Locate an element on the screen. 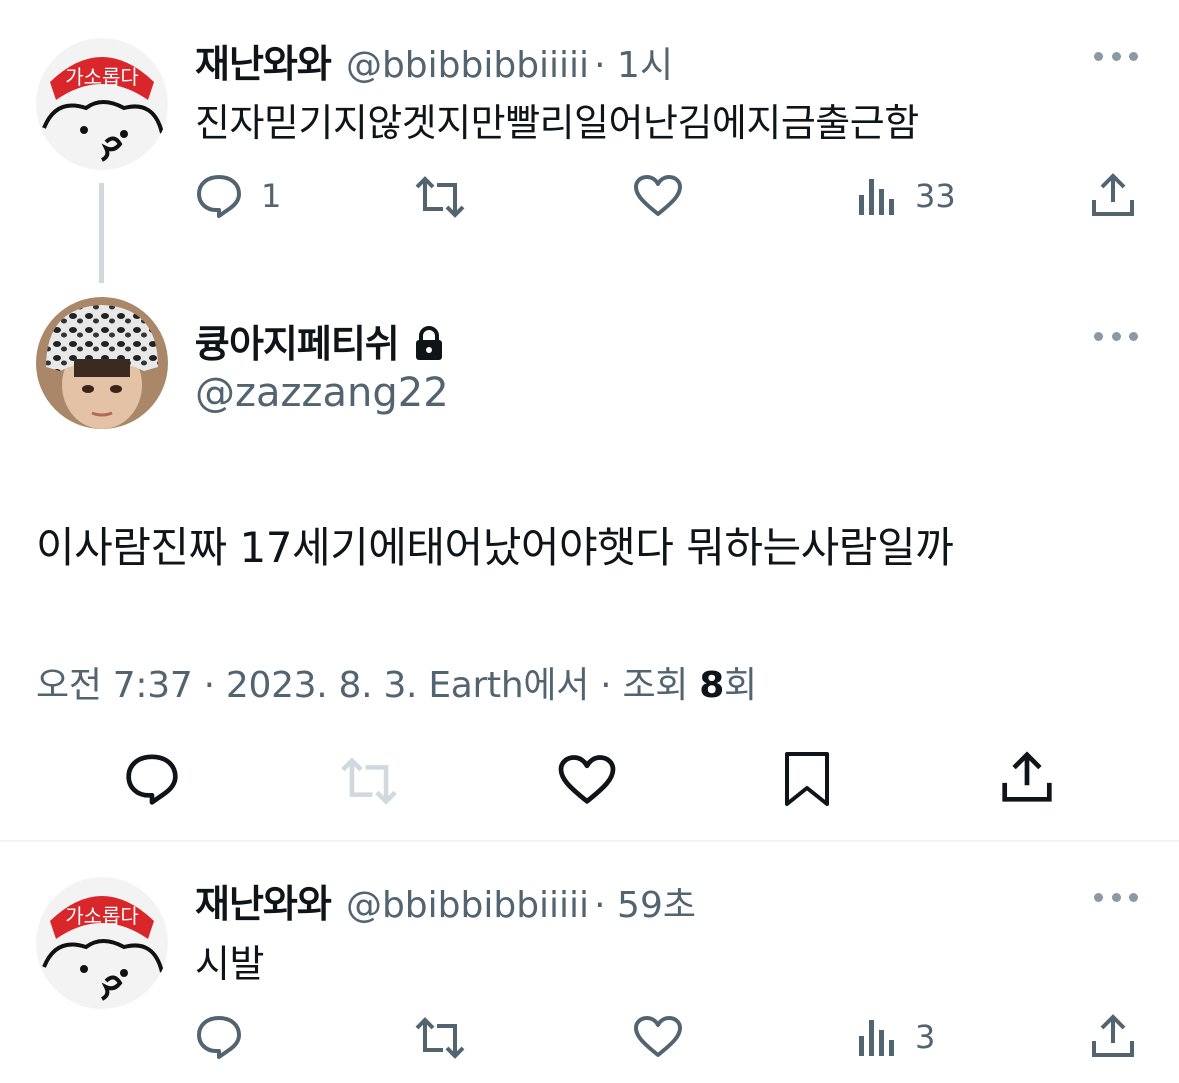  bookmark-button is located at coordinates (807, 779).